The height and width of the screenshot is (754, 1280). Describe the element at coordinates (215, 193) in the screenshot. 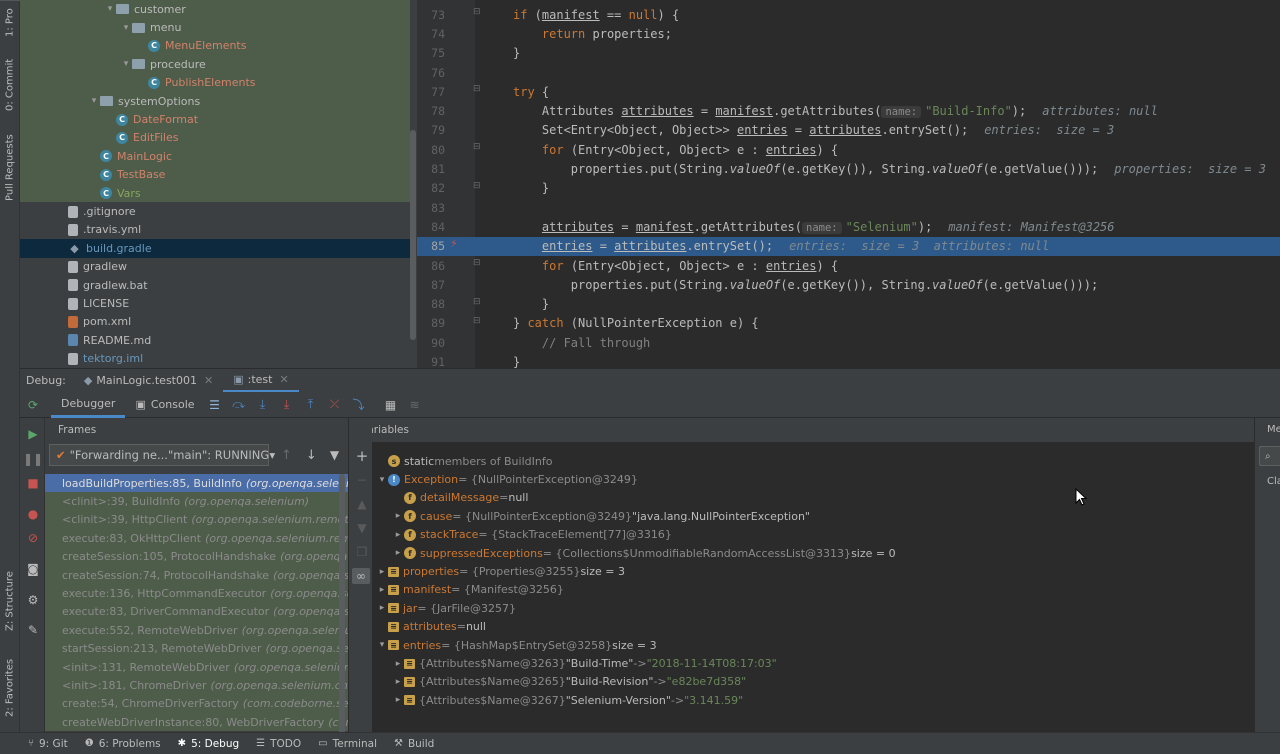

I see `tree-item: C Vars` at that location.